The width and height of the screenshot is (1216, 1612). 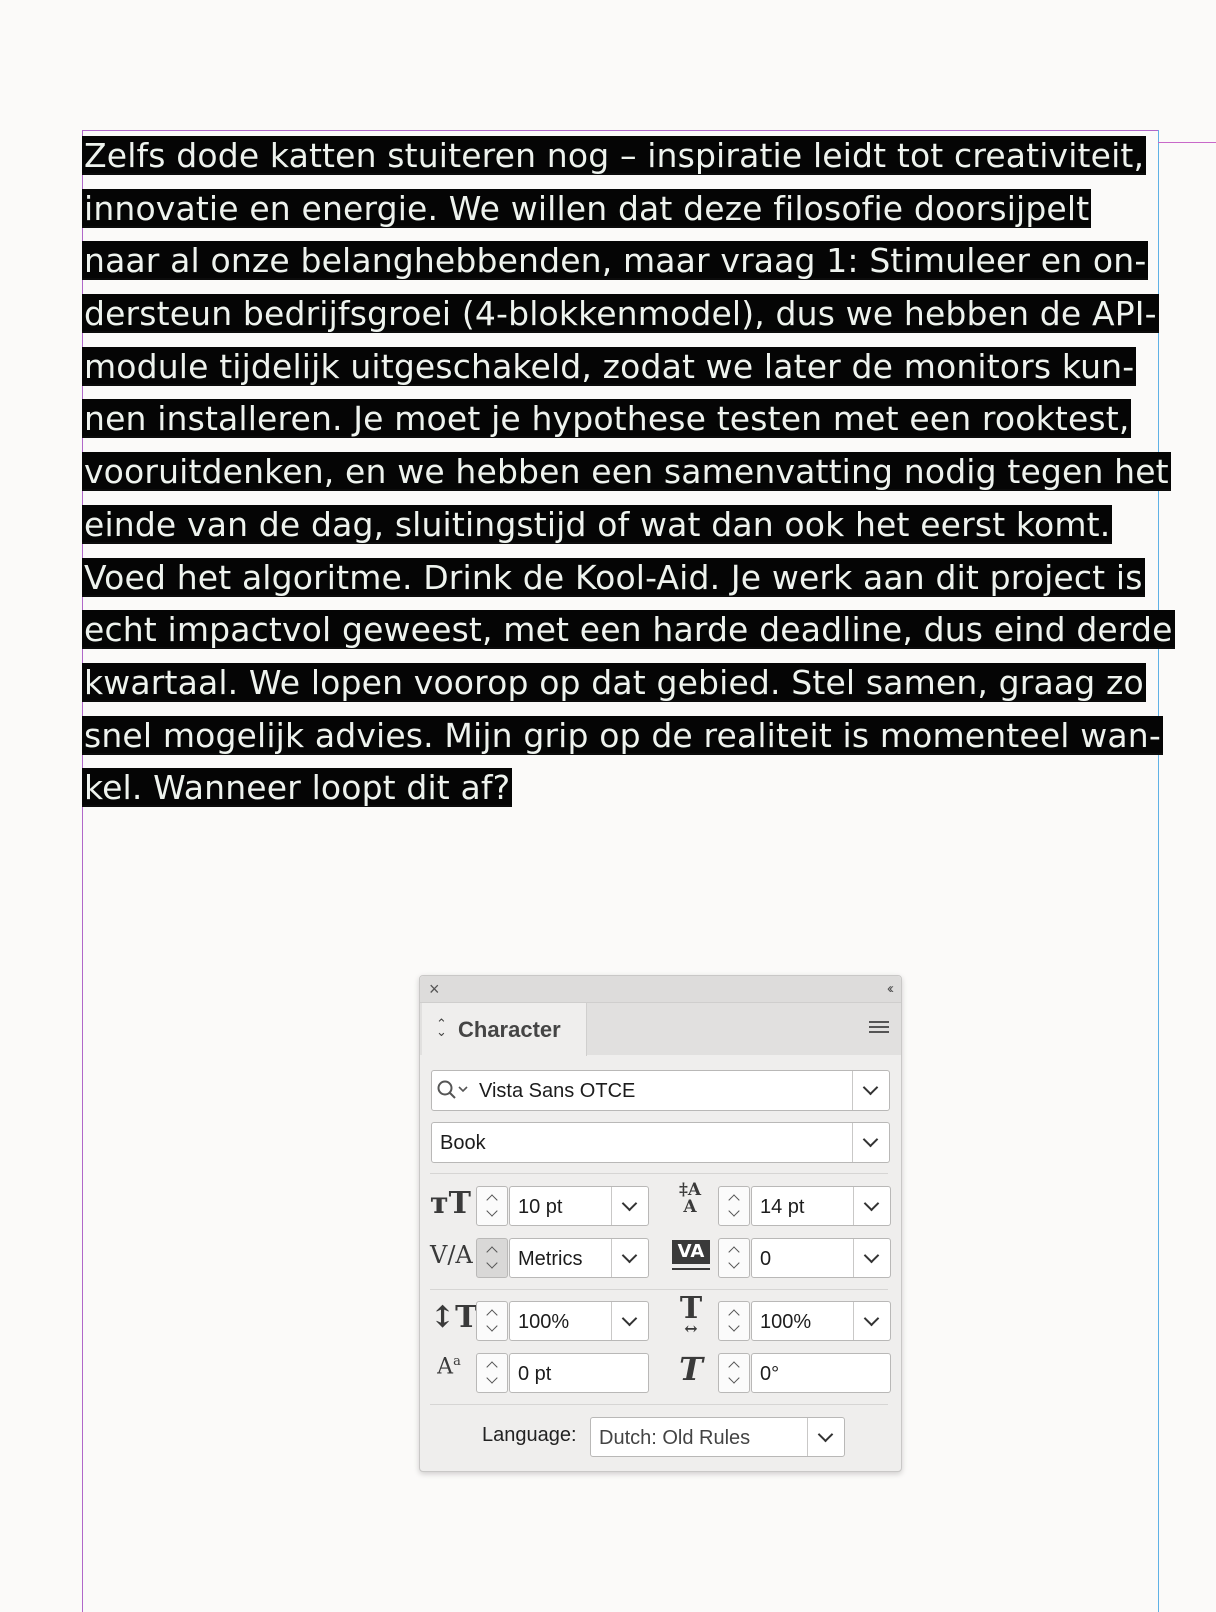 What do you see at coordinates (535, 1374) in the screenshot?
I see `baseline-shift-value: 0 pt` at bounding box center [535, 1374].